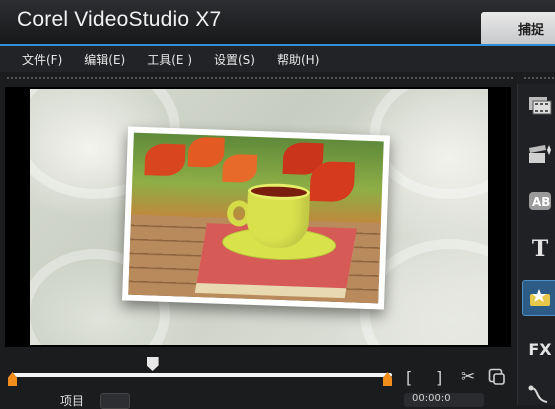 The width and height of the screenshot is (555, 409). I want to click on transition-icon: AB, so click(540, 201).